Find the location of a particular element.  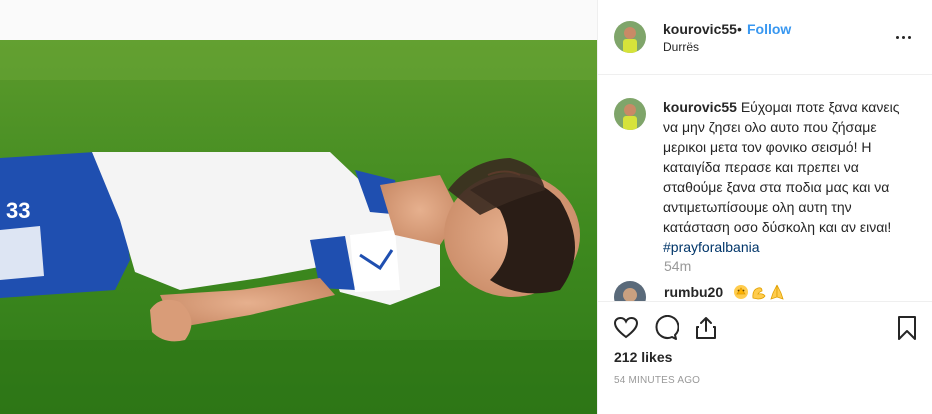

post-timestamp: 54 MINUTES AGO is located at coordinates (657, 380).